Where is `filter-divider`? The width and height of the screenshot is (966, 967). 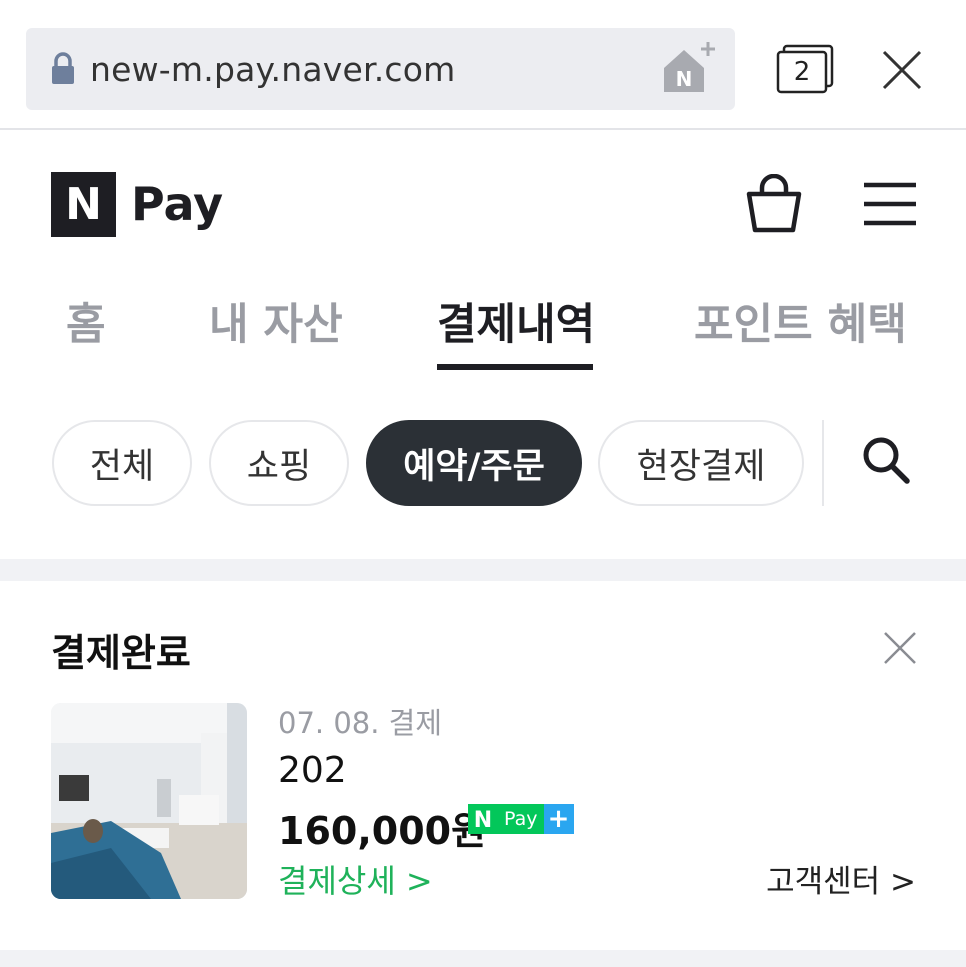 filter-divider is located at coordinates (823, 463).